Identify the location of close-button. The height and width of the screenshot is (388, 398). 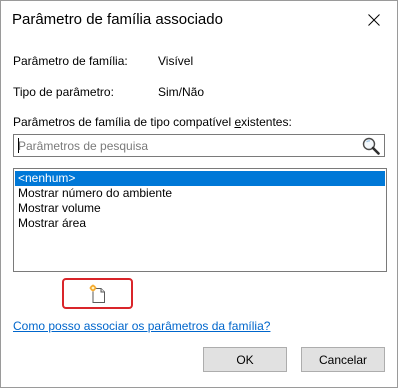
(374, 20).